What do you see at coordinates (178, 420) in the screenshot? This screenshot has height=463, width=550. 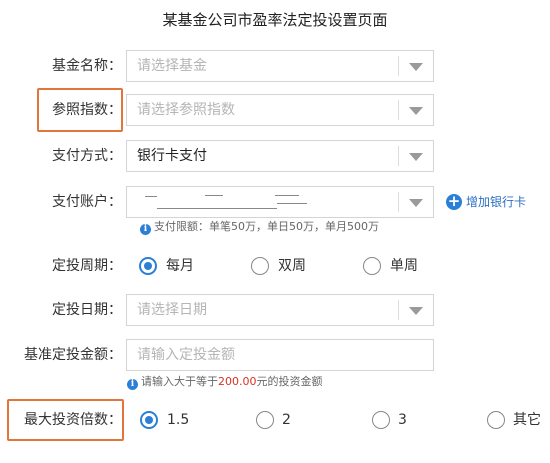 I see `multiple-option-label: 1.5` at bounding box center [178, 420].